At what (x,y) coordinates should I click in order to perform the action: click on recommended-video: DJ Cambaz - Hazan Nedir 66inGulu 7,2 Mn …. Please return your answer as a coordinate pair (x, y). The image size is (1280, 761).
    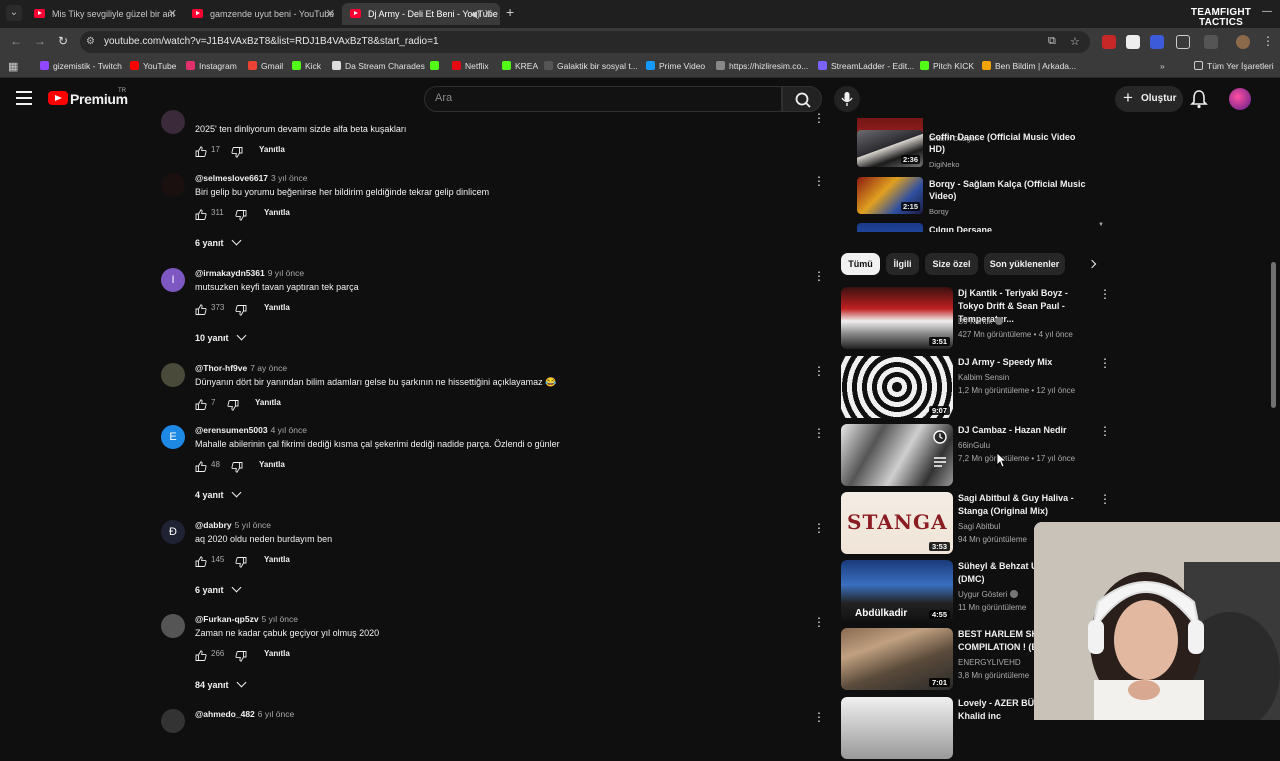
    Looking at the image, I should click on (976, 456).